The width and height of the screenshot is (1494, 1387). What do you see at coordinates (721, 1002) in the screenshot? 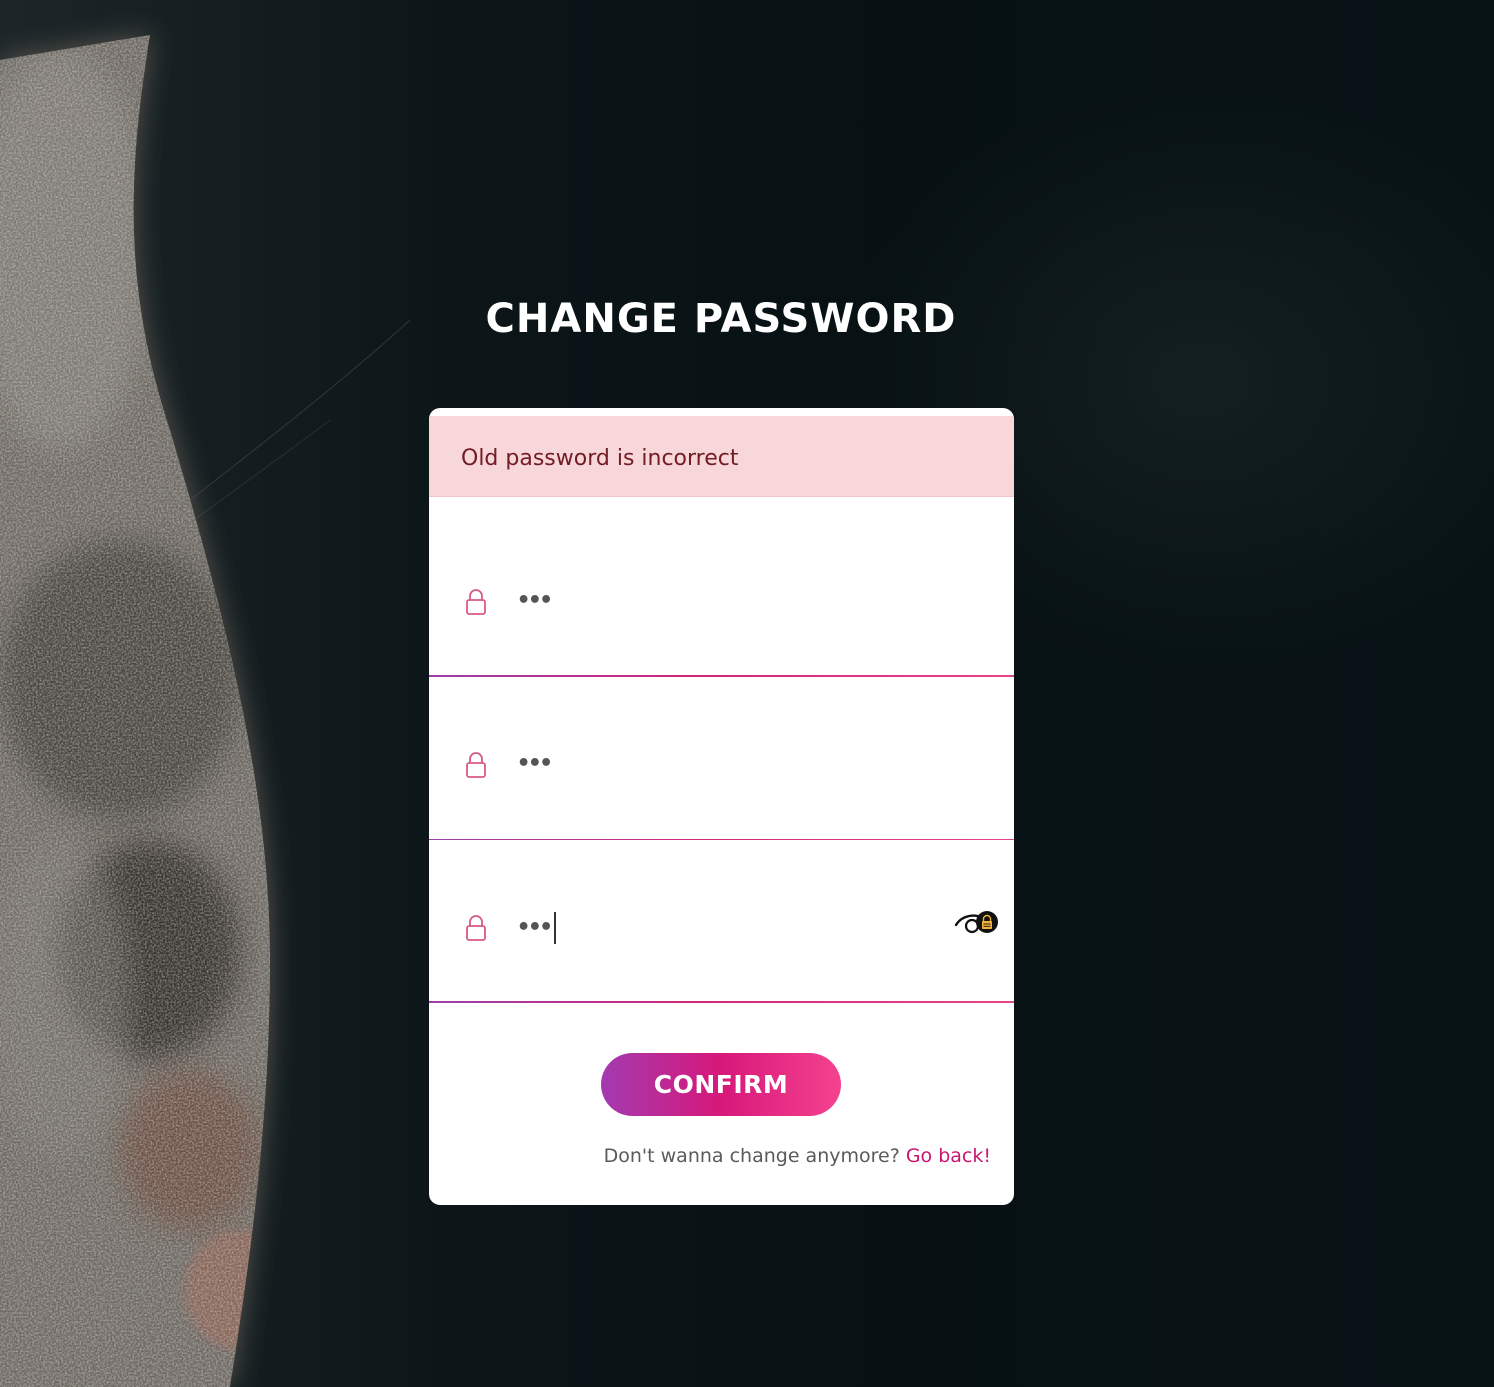
I see `field-underline` at bounding box center [721, 1002].